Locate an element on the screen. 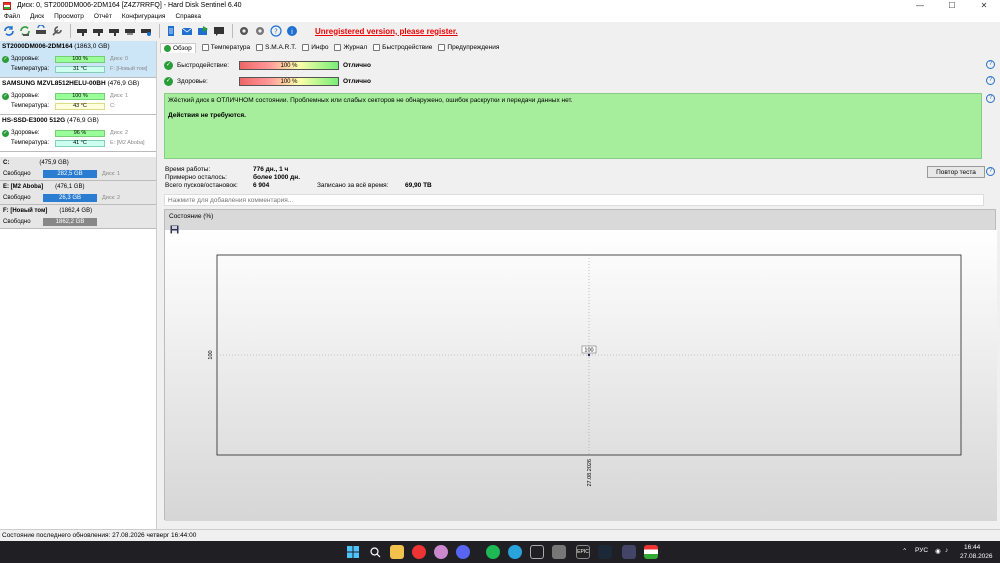 The height and width of the screenshot is (563, 1000). unregistered-link: Unregistered version, please register. is located at coordinates (386, 31).